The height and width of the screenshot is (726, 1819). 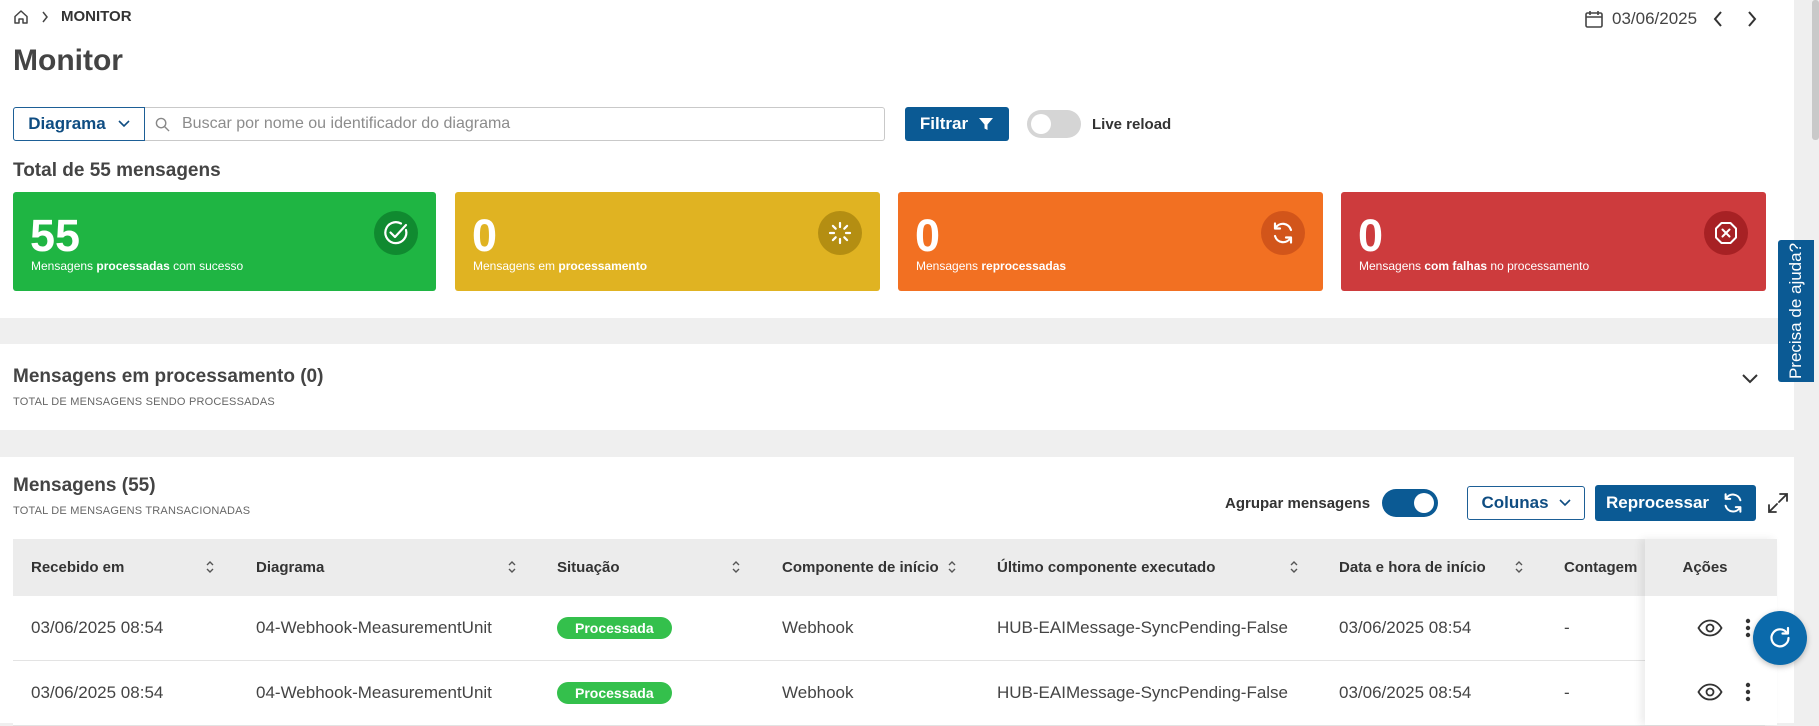 I want to click on funnel-icon, so click(x=986, y=124).